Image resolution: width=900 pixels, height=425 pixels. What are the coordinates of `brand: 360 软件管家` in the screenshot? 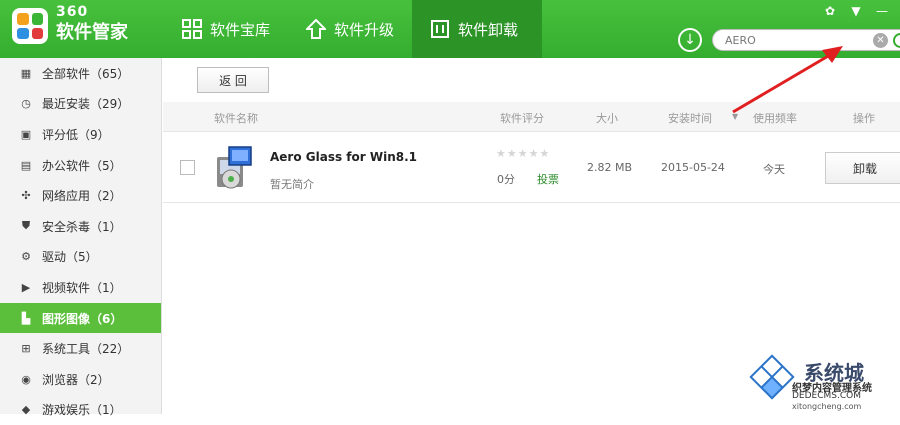 It's located at (92, 23).